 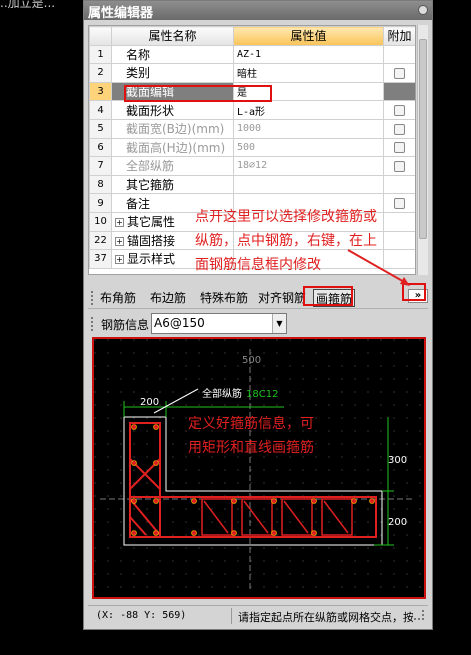 I want to click on leader-value-text: 18C12, so click(x=262, y=394).